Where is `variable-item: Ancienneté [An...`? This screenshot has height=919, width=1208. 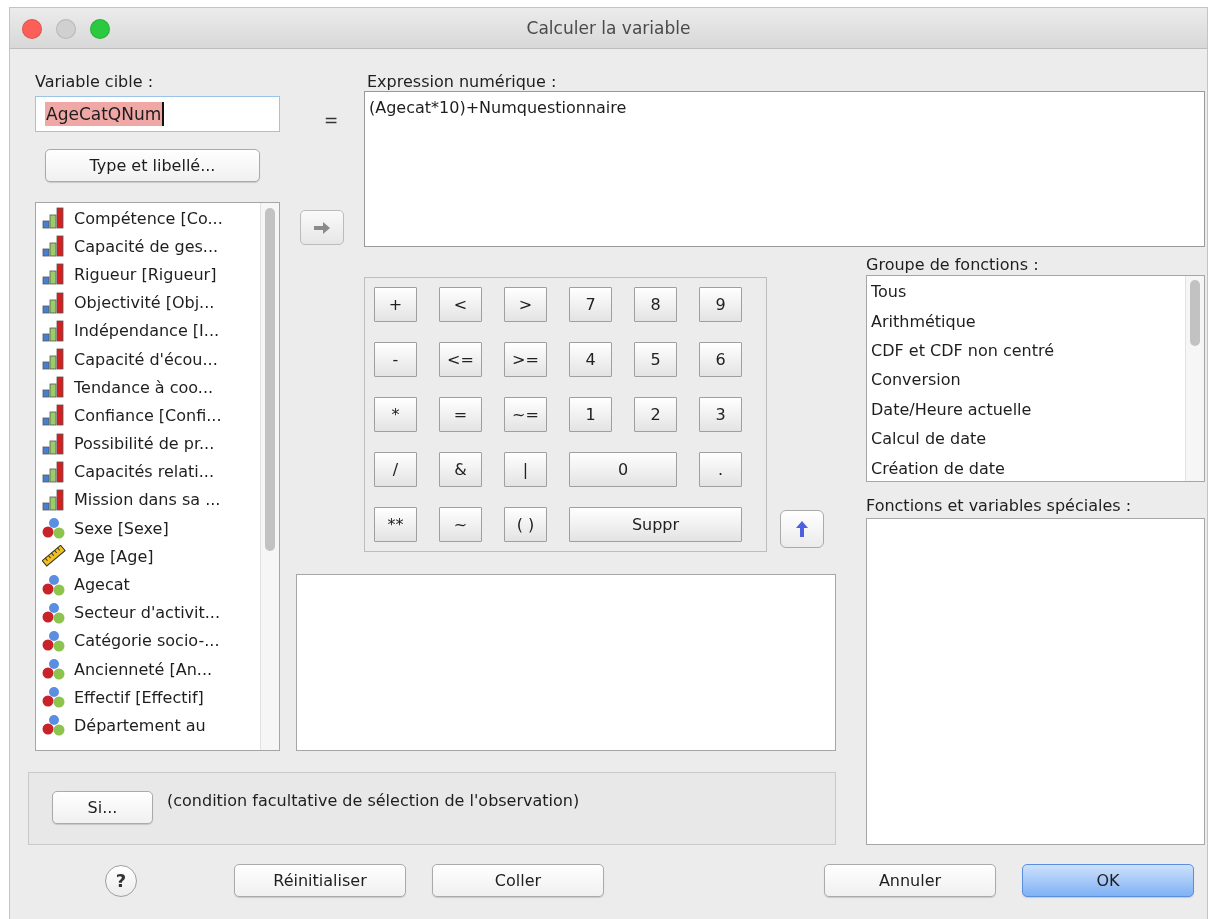 variable-item: Ancienneté [An... is located at coordinates (143, 669).